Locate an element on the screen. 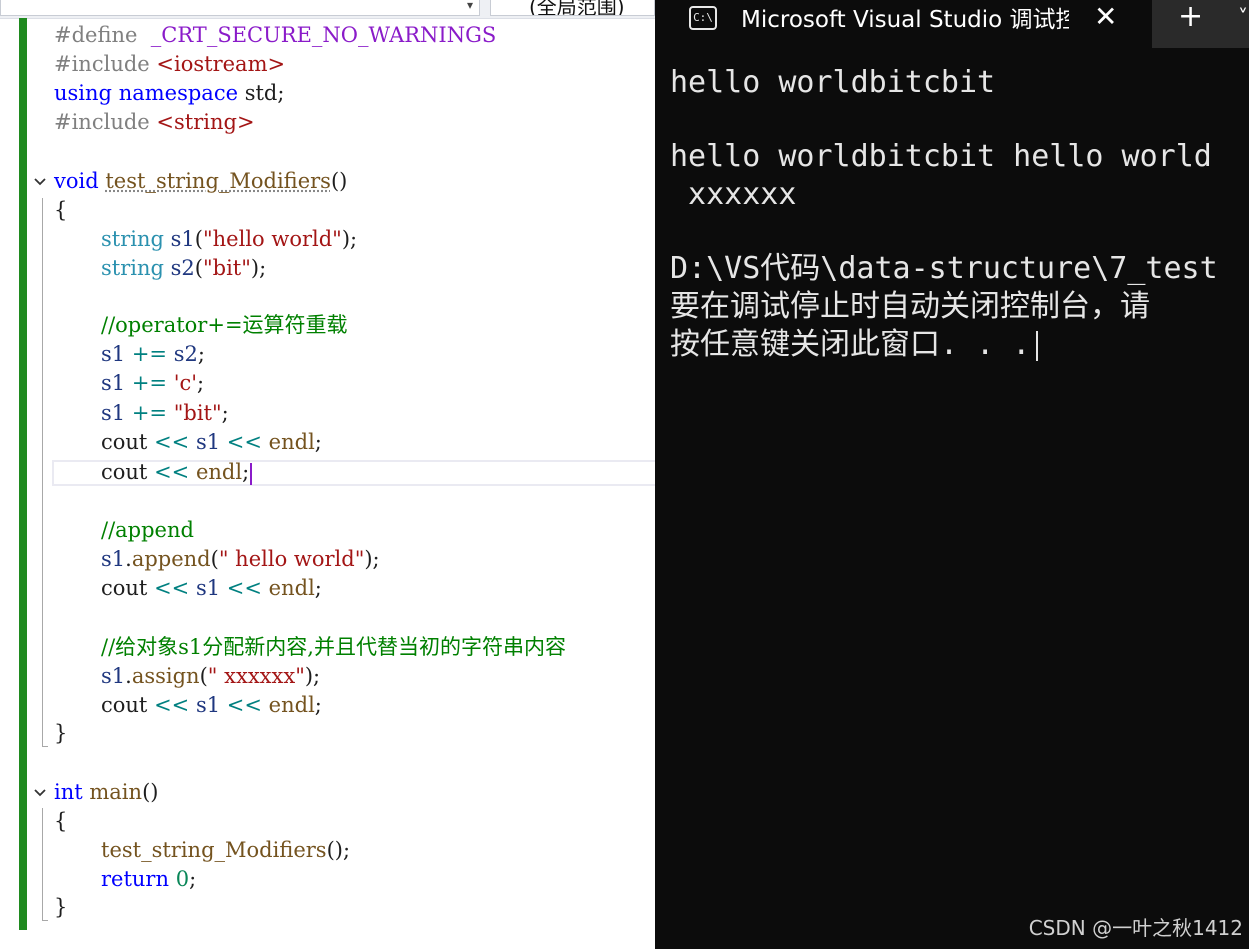 The height and width of the screenshot is (949, 1249). code-line: s1 += 'c'; is located at coordinates (152, 383).